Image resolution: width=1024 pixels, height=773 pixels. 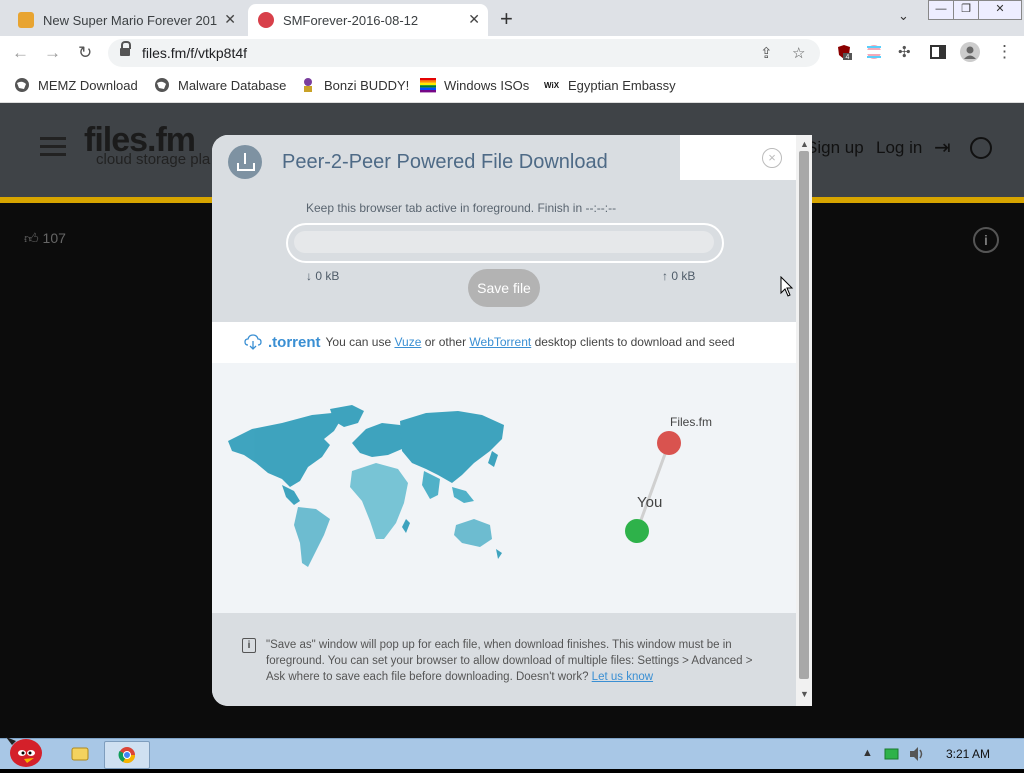 What do you see at coordinates (266, 20) in the screenshot?
I see `files-fm-favicon-icon` at bounding box center [266, 20].